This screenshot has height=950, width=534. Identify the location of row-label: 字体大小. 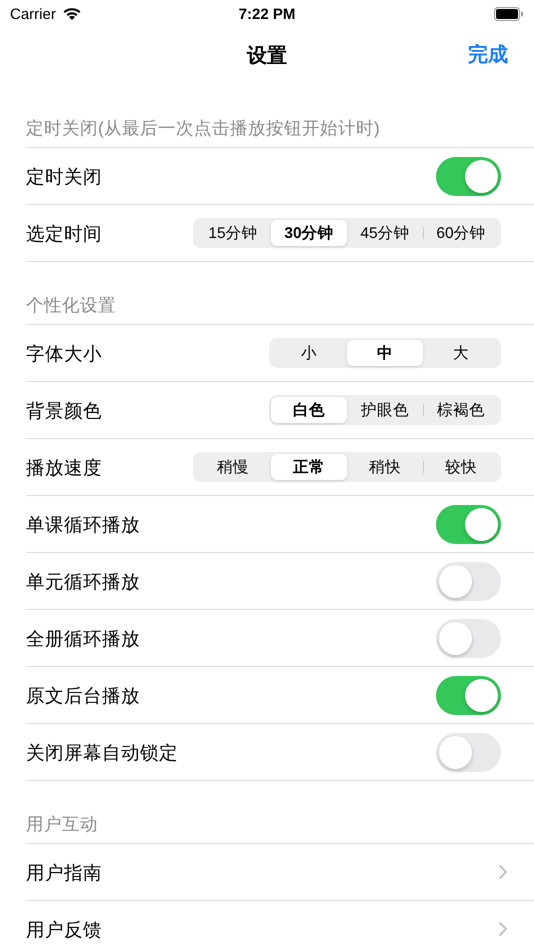
(64, 354).